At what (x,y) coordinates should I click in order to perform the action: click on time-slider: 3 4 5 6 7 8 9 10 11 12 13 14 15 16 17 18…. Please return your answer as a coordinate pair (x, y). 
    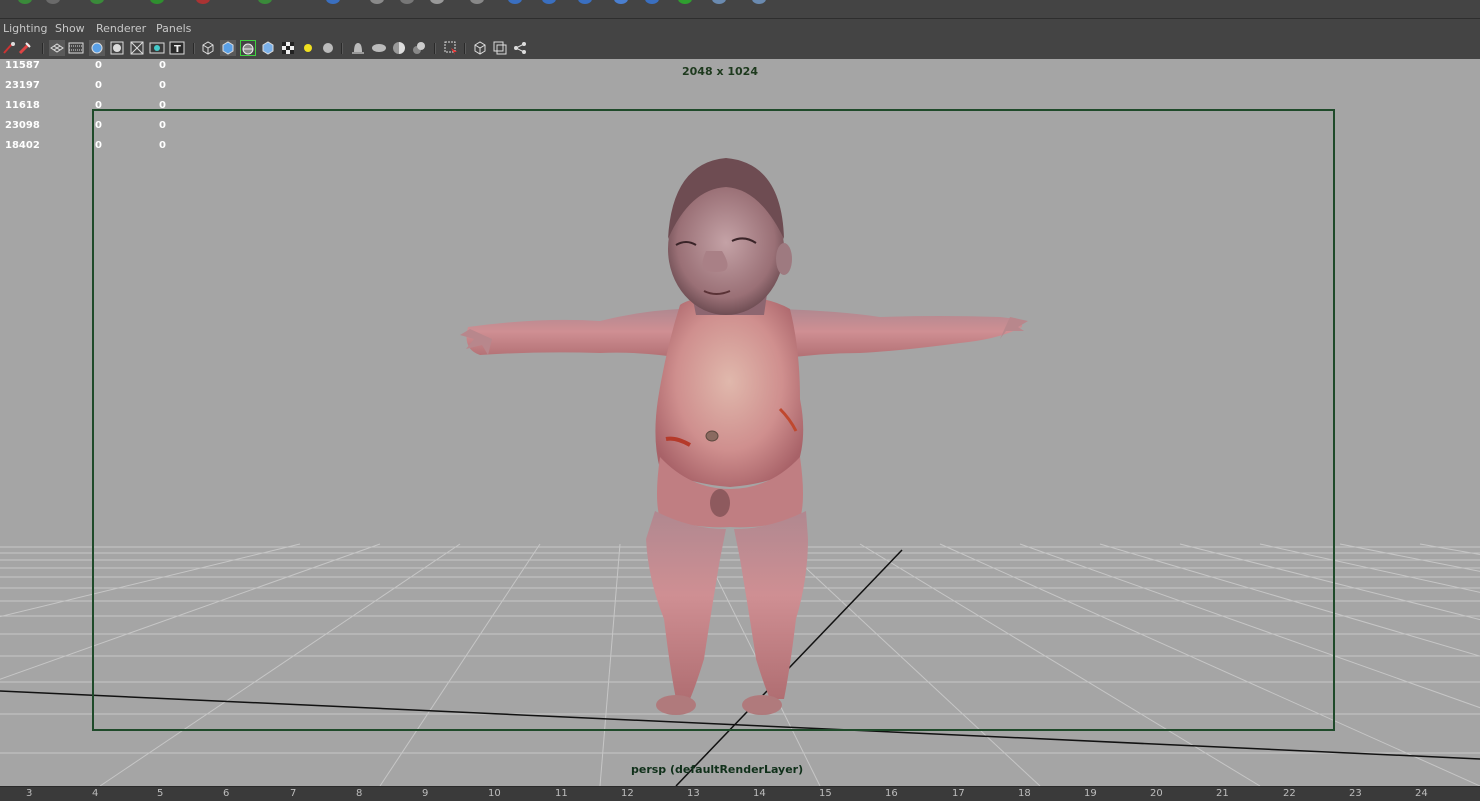
    Looking at the image, I should click on (740, 793).